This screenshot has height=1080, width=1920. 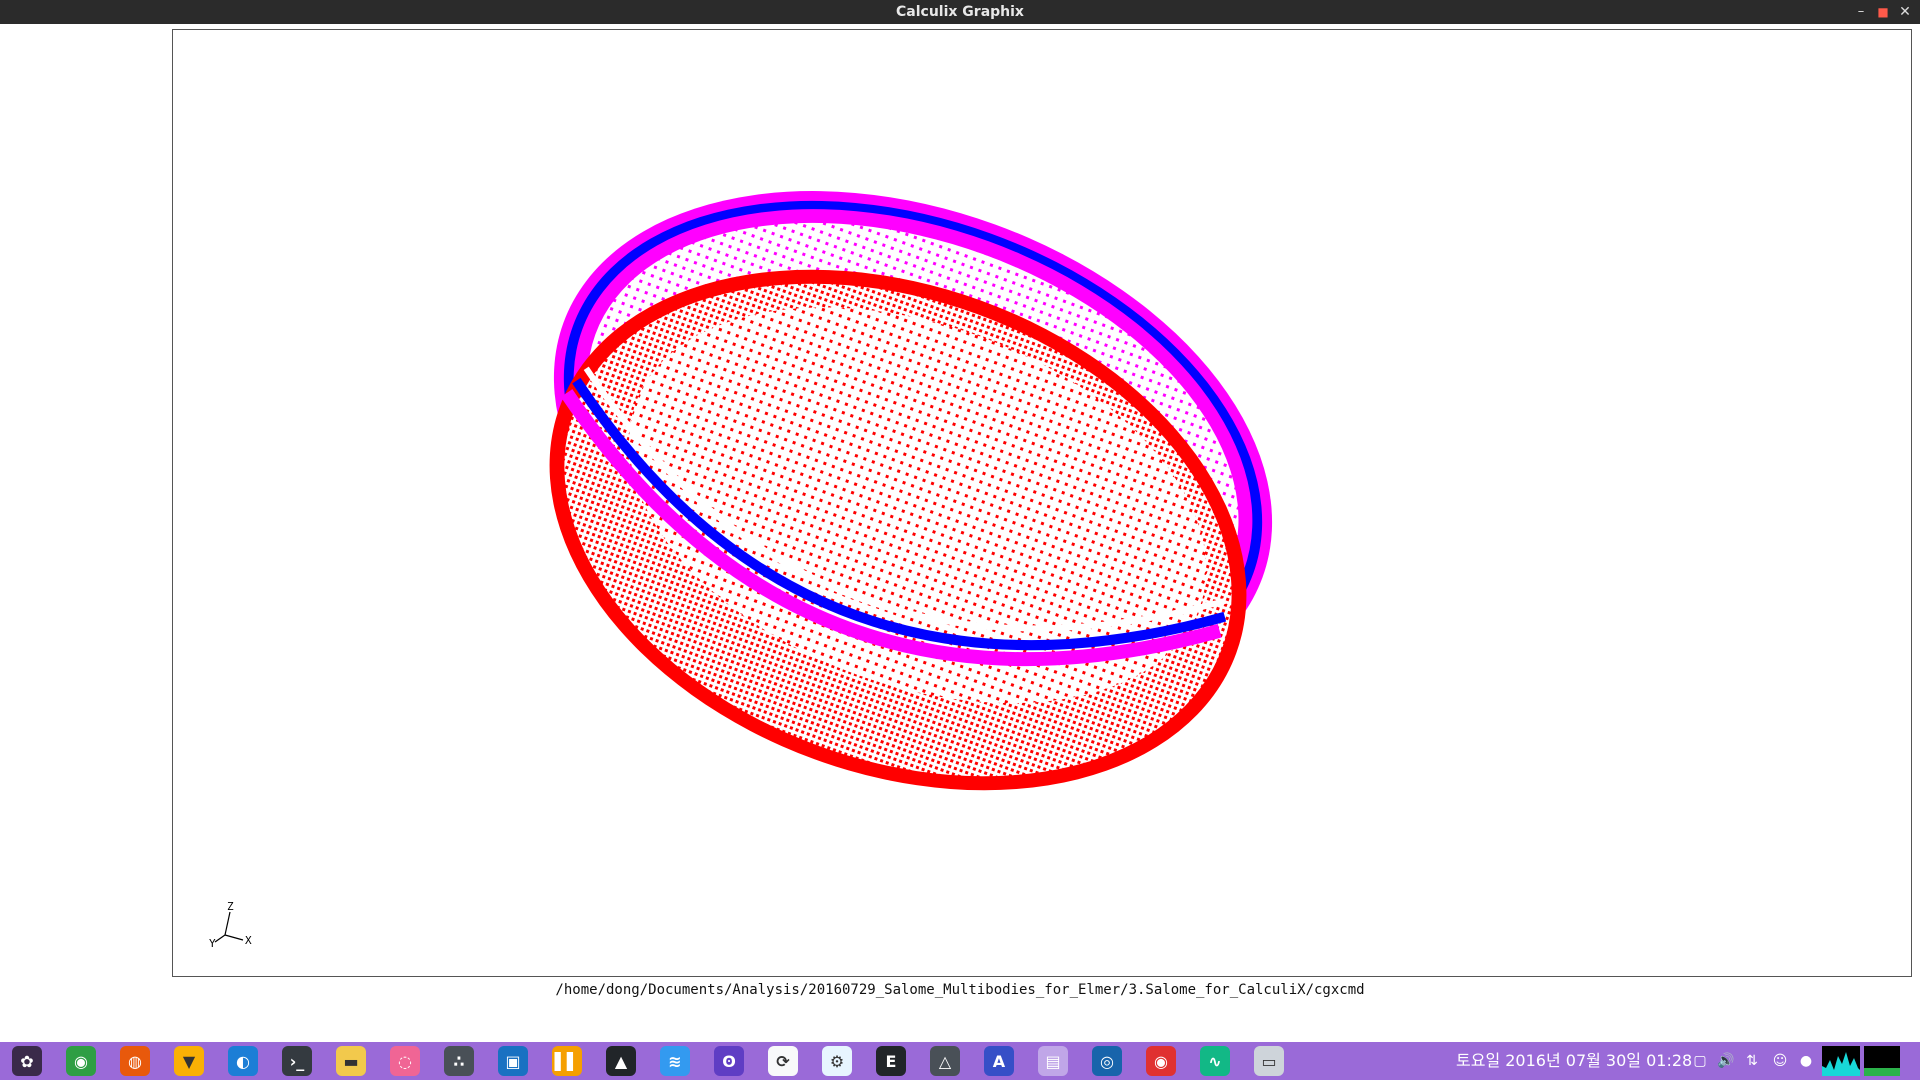 I want to click on chrome-icon: ◉, so click(x=81, y=1061).